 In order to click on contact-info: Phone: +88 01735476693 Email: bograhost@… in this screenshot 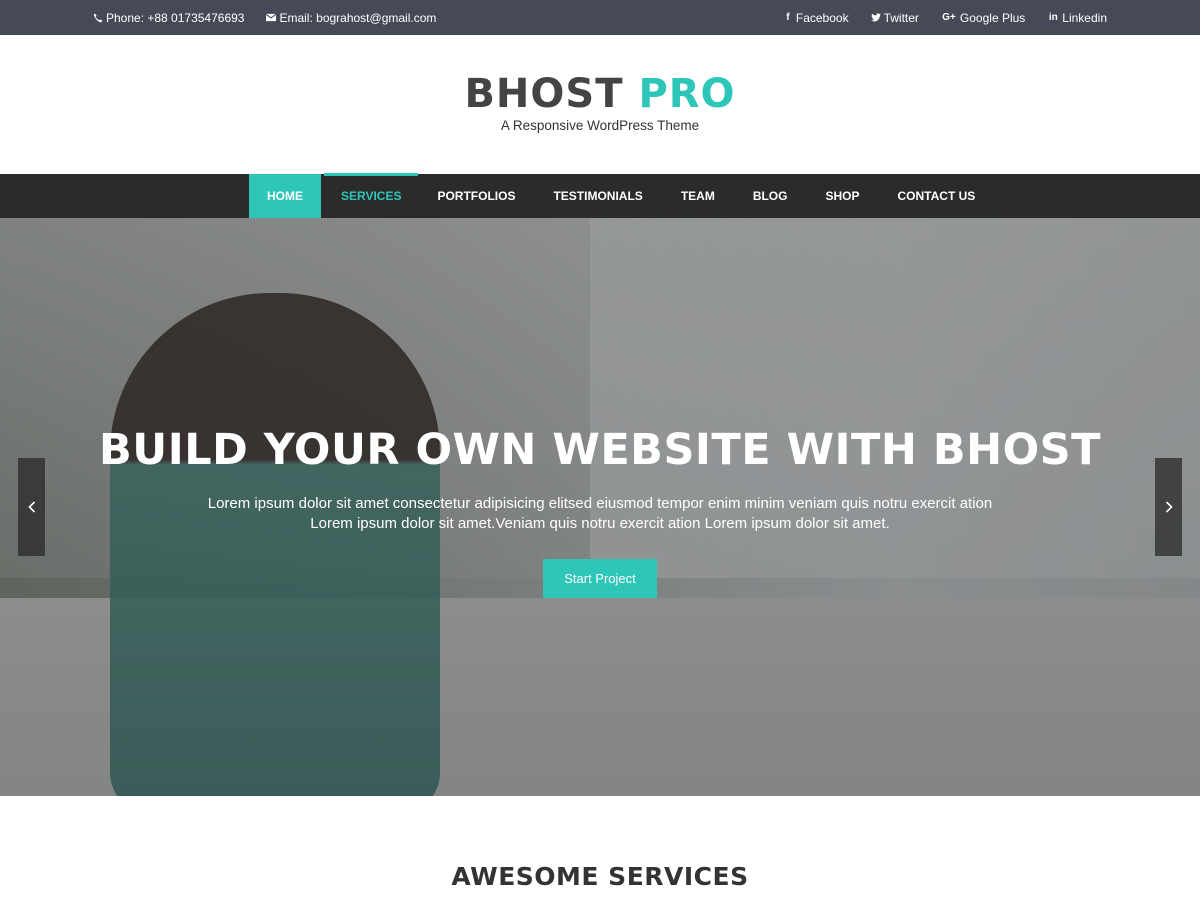, I will do `click(264, 17)`.